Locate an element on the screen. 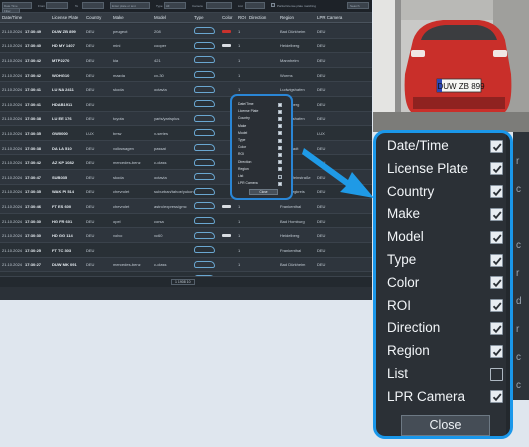 The width and height of the screenshot is (529, 447). type-select: All is located at coordinates (175, 5).